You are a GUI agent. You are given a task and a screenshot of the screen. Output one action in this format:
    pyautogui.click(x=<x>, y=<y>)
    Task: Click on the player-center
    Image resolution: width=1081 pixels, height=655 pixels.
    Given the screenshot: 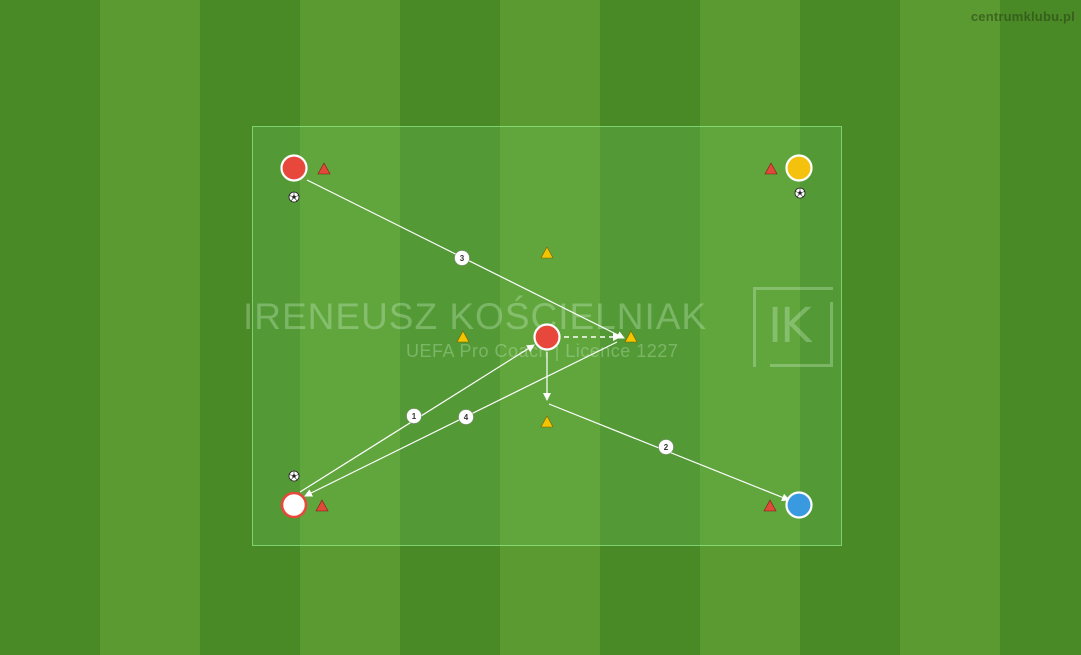 What is the action you would take?
    pyautogui.click(x=547, y=337)
    